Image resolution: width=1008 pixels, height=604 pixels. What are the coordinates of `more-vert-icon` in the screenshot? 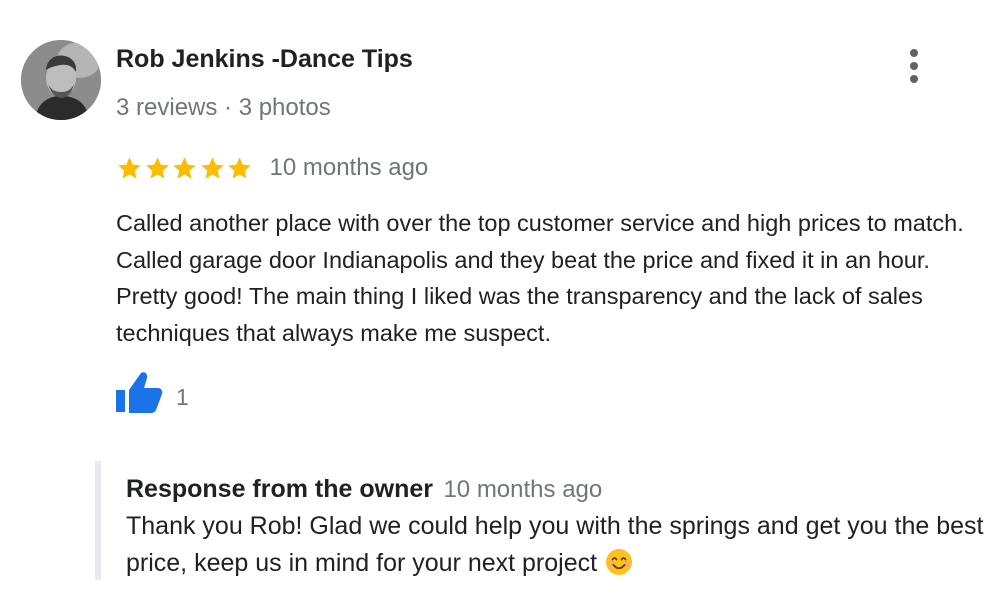 It's located at (914, 66).